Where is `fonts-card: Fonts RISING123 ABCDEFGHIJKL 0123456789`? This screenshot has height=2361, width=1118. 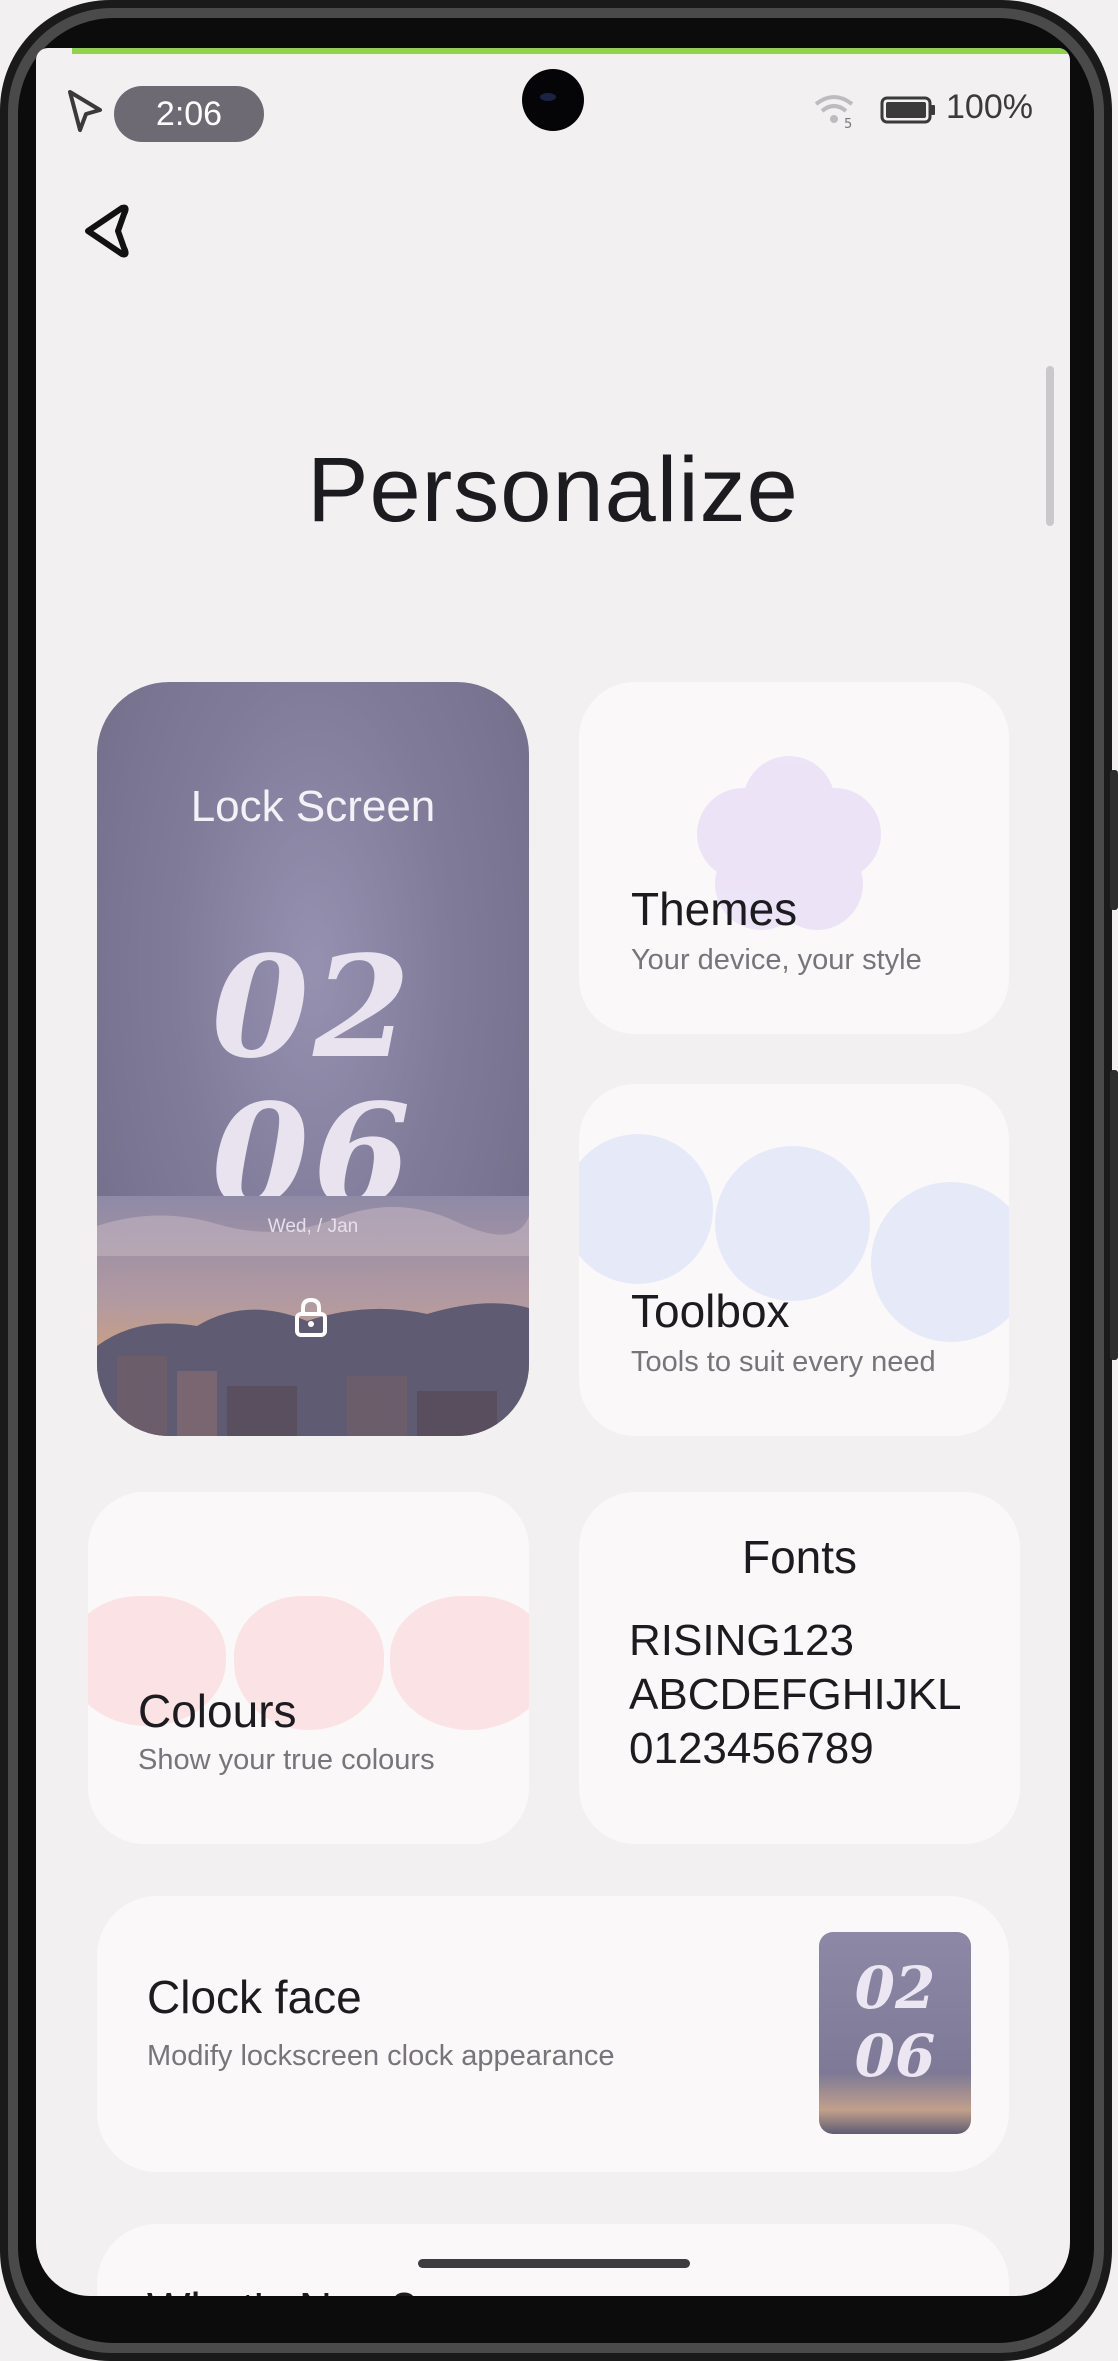 fonts-card: Fonts RISING123 ABCDEFGHIJKL 0123456789 is located at coordinates (799, 1668).